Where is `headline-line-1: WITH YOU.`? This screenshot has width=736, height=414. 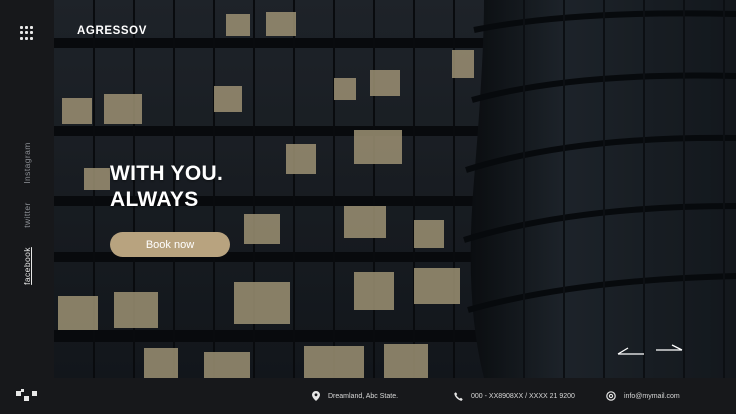 headline-line-1: WITH YOU. is located at coordinates (167, 173).